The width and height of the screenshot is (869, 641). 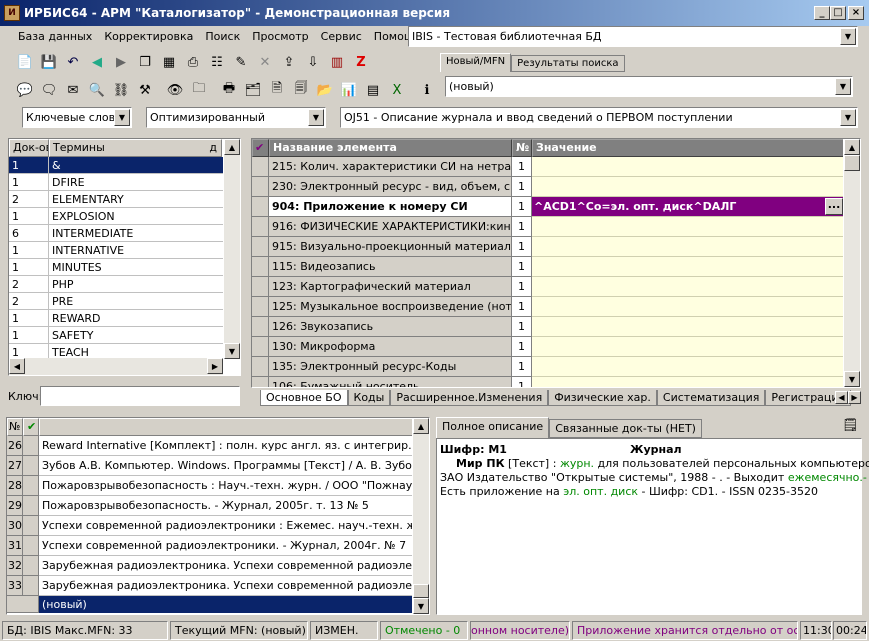 I want to click on statistics-icon: ▤, so click(x=373, y=90).